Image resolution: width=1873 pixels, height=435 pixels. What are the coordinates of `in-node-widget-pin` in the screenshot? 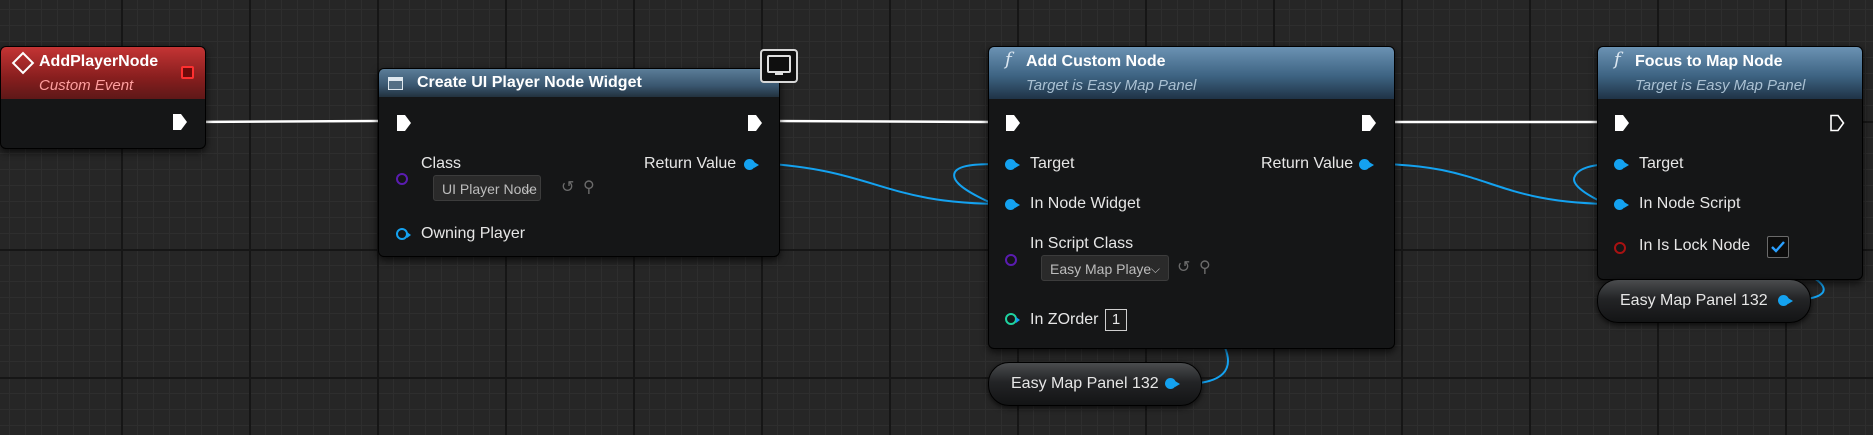 It's located at (1012, 204).